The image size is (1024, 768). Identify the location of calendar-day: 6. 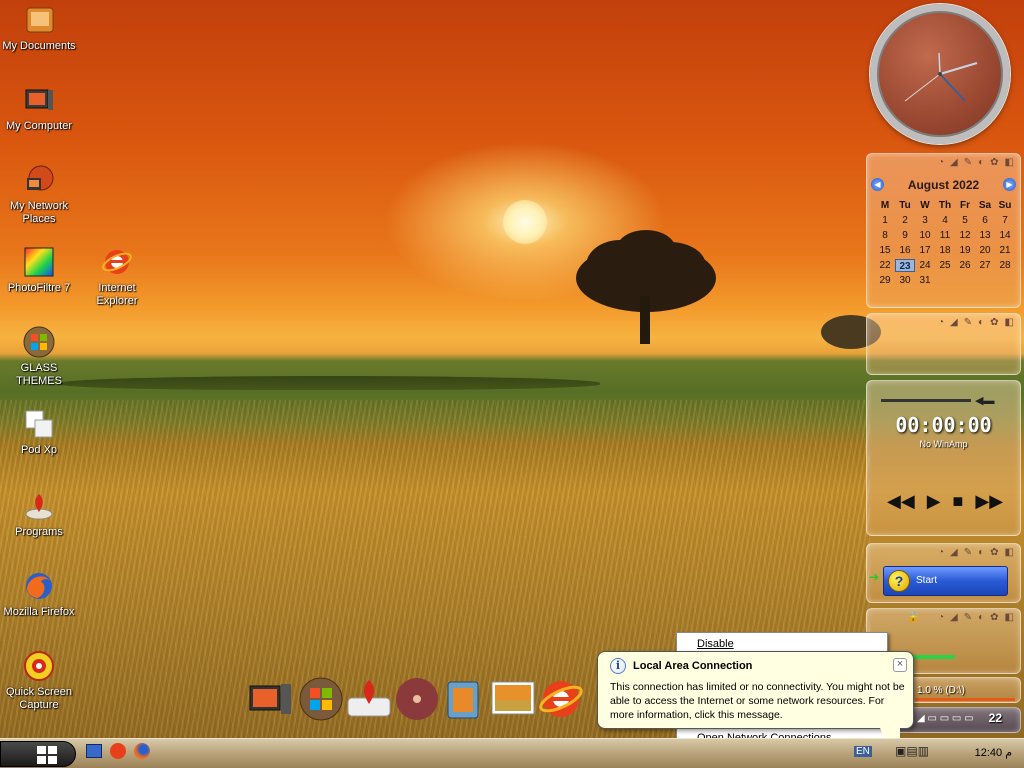
(985, 220).